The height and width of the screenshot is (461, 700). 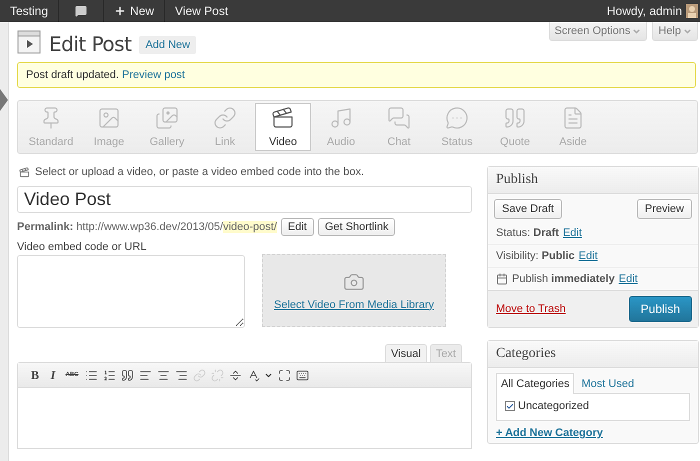 I want to click on move-to-trash-link: Move to Trash, so click(x=531, y=309).